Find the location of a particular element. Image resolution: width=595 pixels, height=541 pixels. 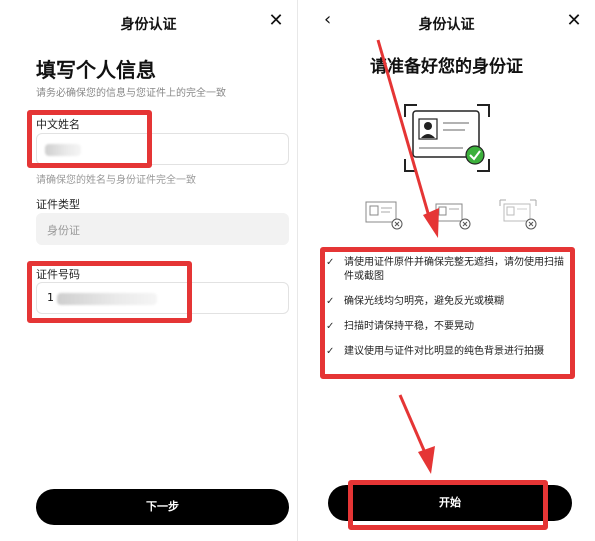

top-bar: 身份认证 ✕ is located at coordinates (148, 22).